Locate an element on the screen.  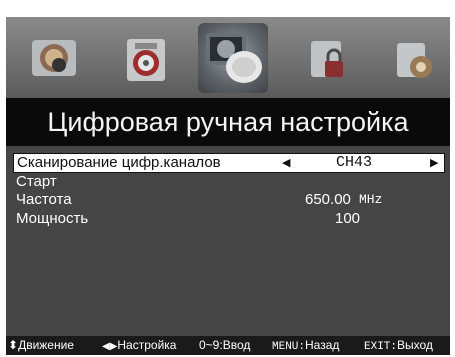
start-label: Старт is located at coordinates (36, 181).